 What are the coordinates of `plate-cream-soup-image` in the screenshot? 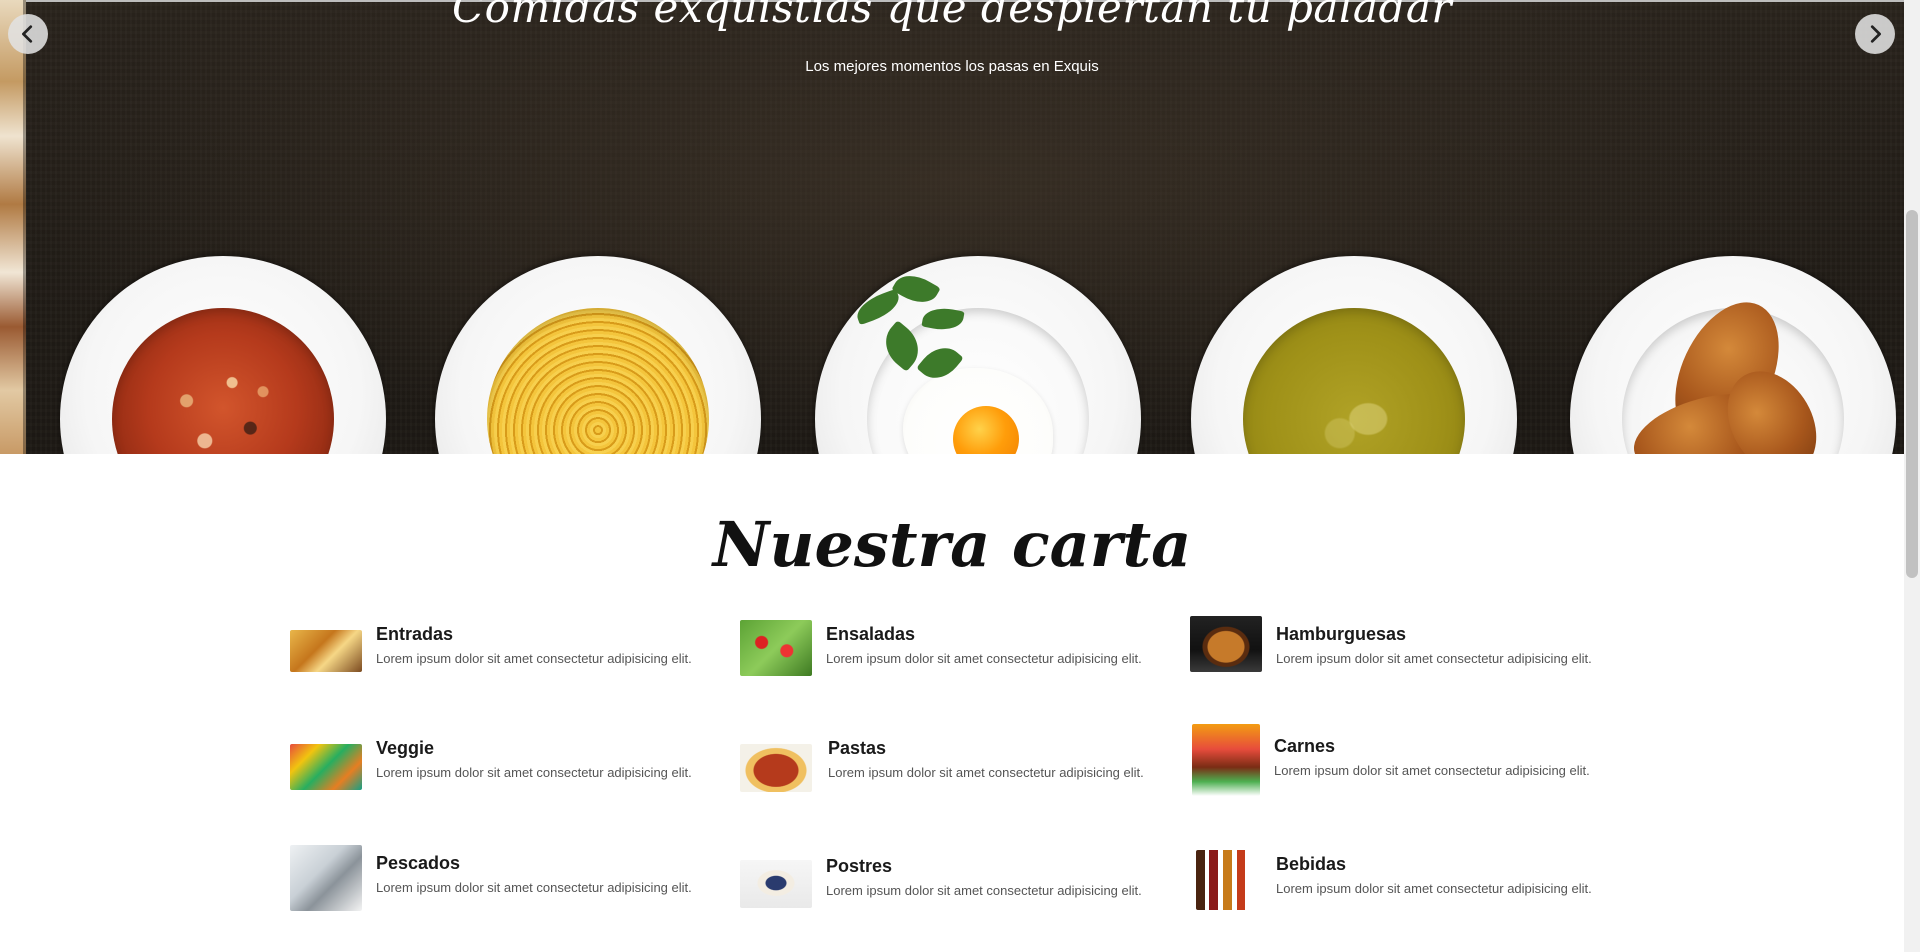 It's located at (1354, 355).